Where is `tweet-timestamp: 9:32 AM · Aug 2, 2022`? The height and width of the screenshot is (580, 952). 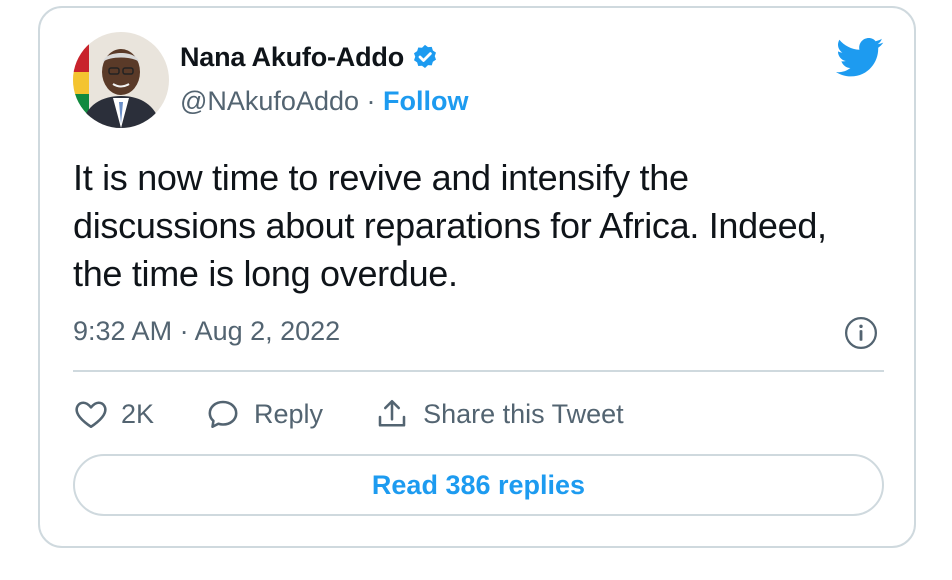
tweet-timestamp: 9:32 AM · Aug 2, 2022 is located at coordinates (206, 331).